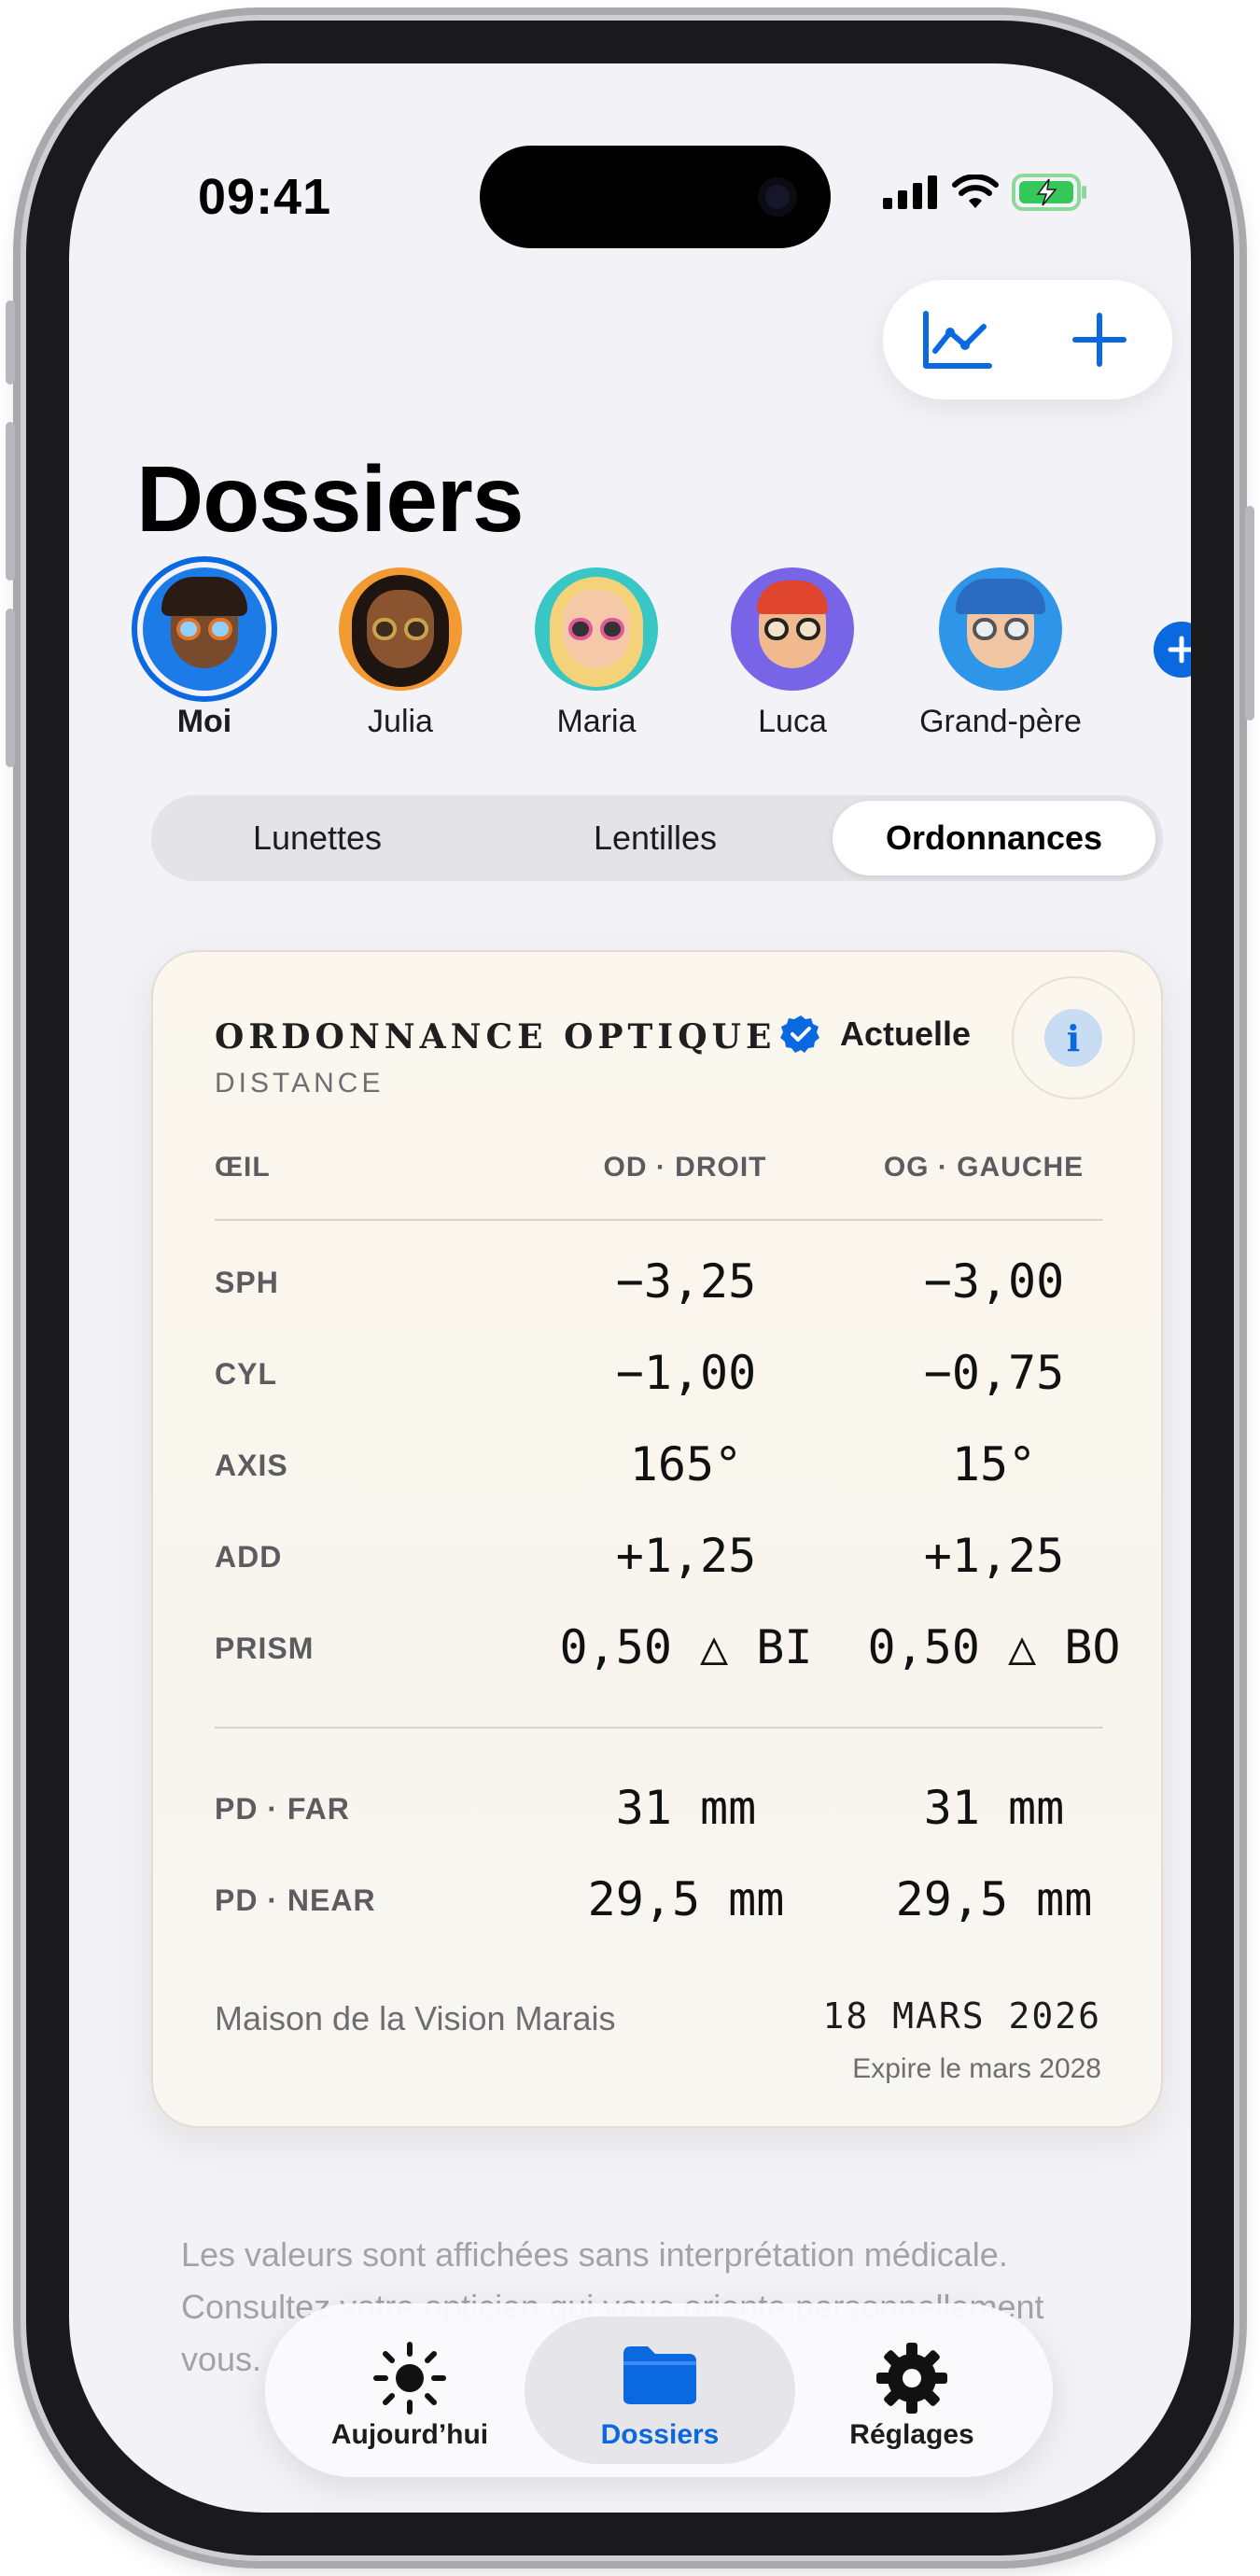 The width and height of the screenshot is (1260, 2576). What do you see at coordinates (596, 721) in the screenshot?
I see `profile-name: Maria` at bounding box center [596, 721].